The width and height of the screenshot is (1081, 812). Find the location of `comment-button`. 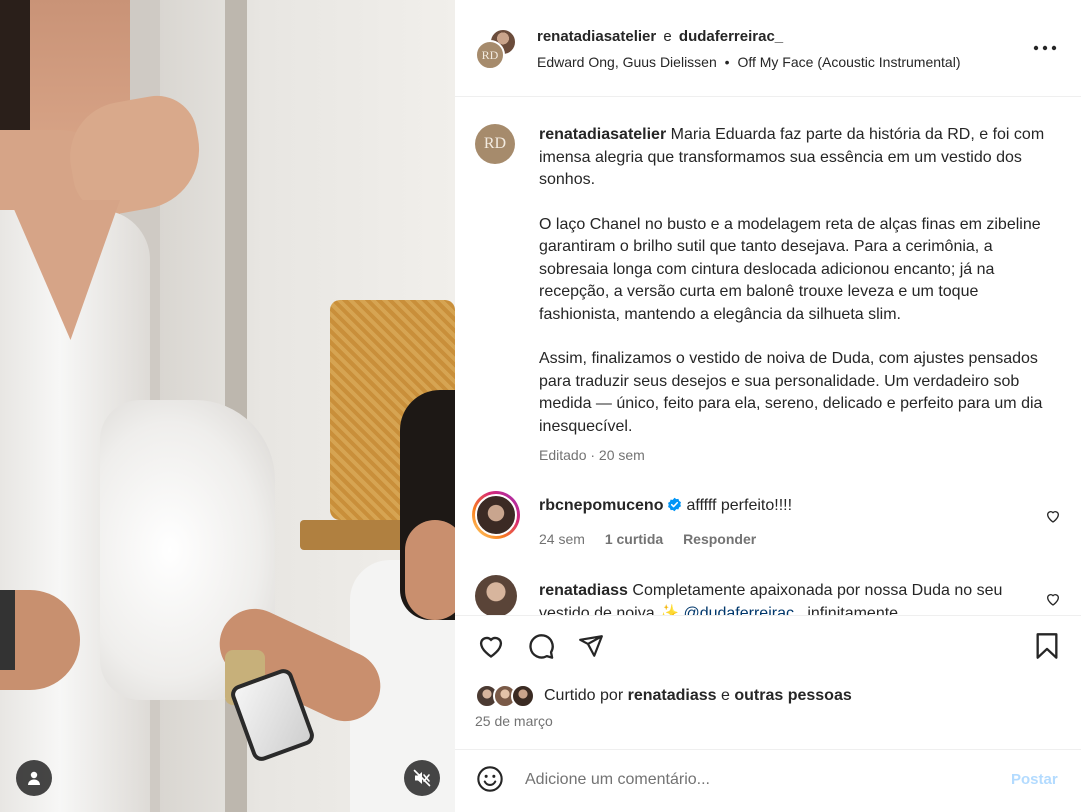

comment-button is located at coordinates (541, 646).